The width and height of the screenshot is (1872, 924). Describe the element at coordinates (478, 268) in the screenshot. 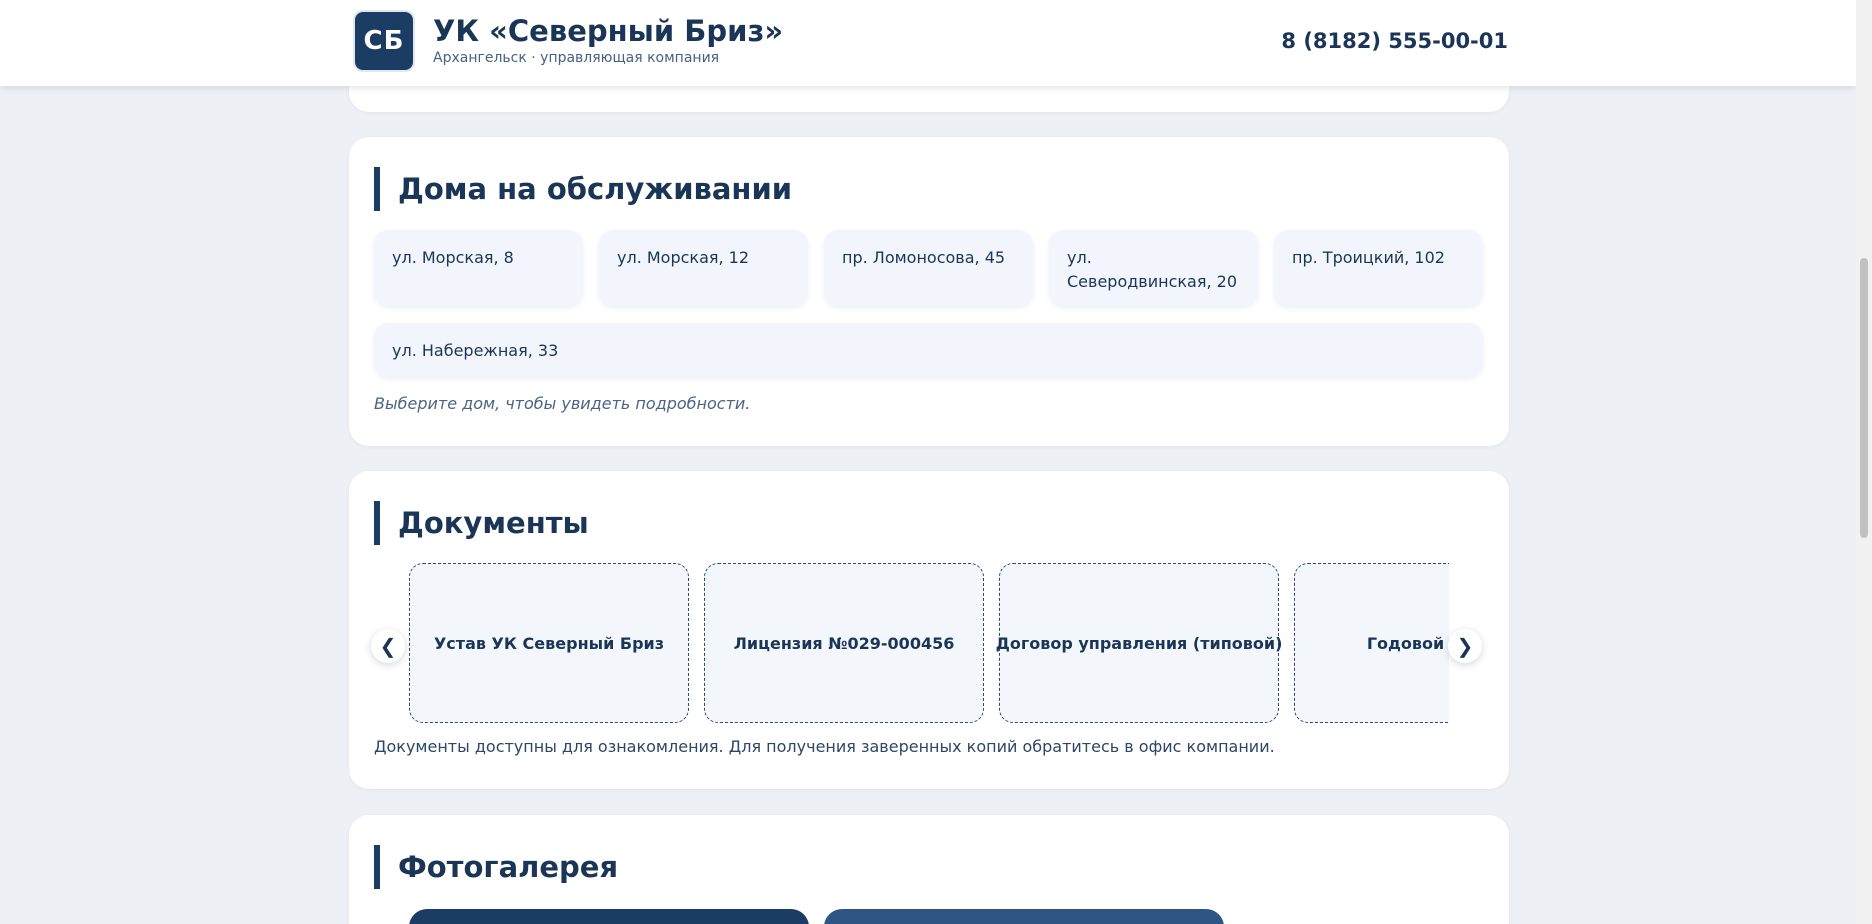

I see `house-item: ул. Морская, 8` at that location.